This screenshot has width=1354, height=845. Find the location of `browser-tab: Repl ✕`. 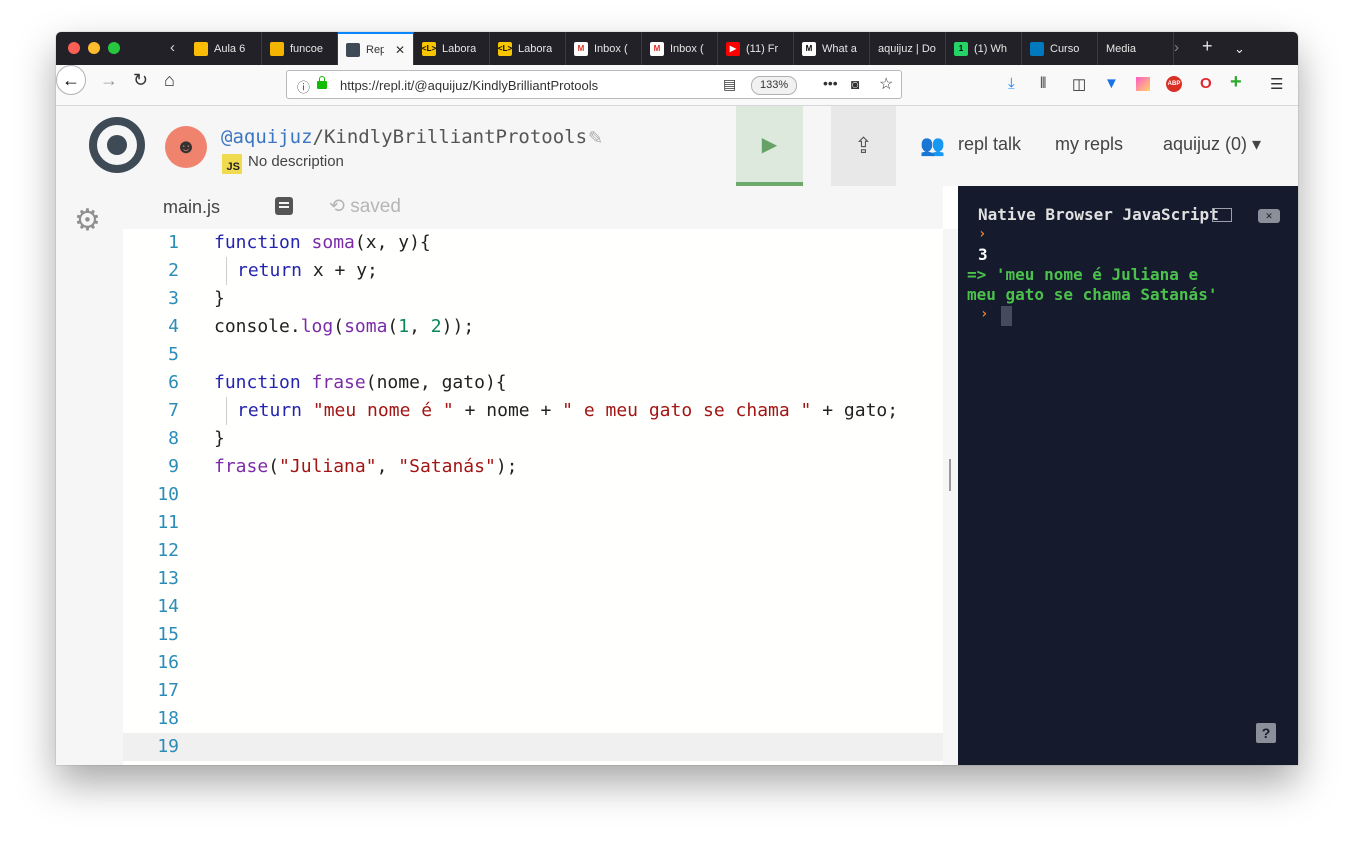

browser-tab: Repl ✕ is located at coordinates (376, 48).